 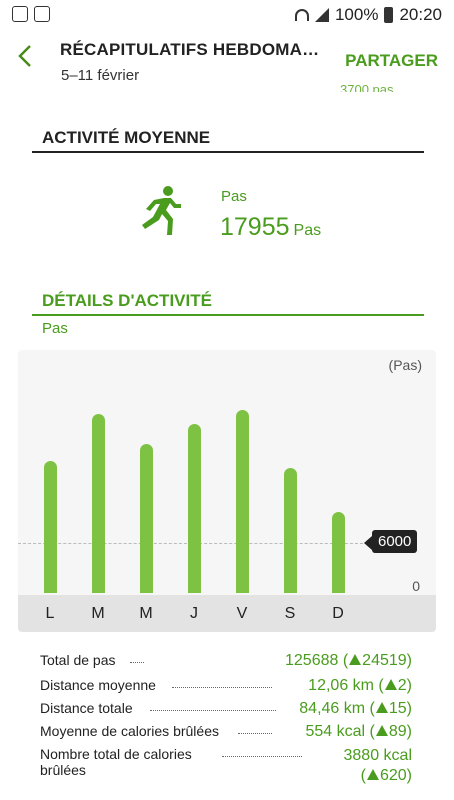 What do you see at coordinates (42, 14) in the screenshot?
I see `dollar-icon` at bounding box center [42, 14].